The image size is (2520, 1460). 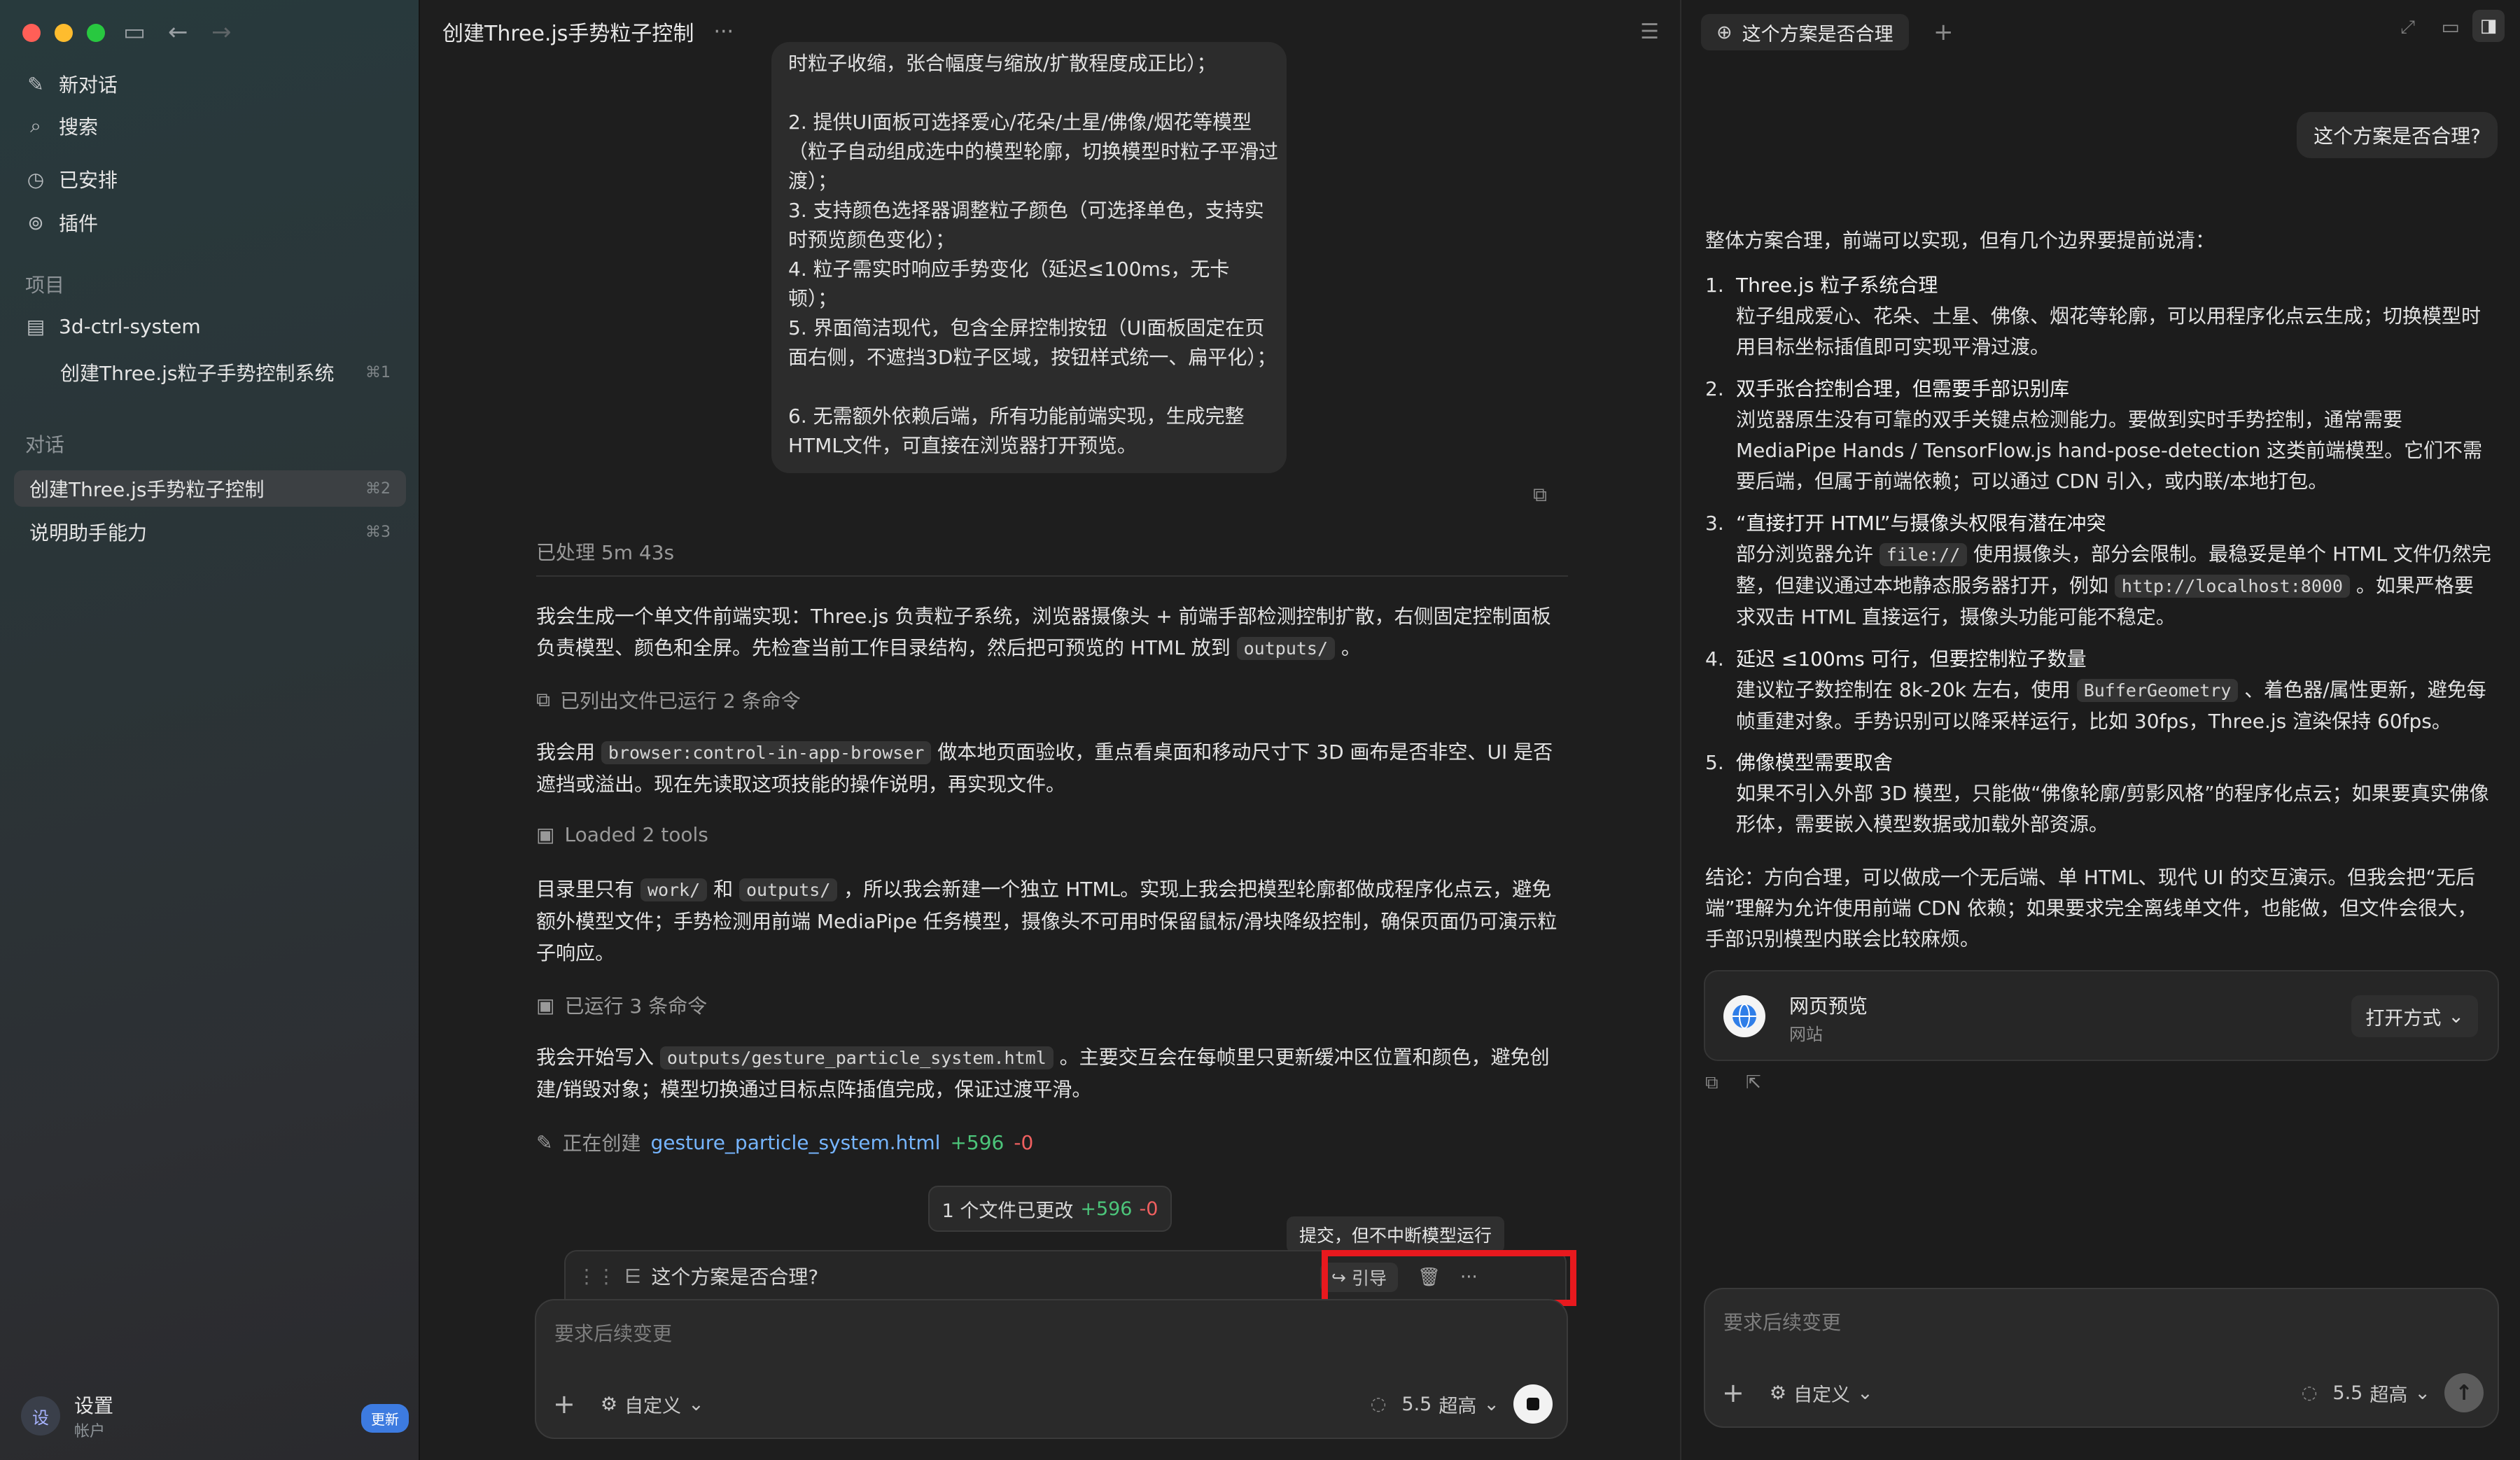 I want to click on chat-label: 创建Three.js手势粒子控制, so click(x=147, y=489).